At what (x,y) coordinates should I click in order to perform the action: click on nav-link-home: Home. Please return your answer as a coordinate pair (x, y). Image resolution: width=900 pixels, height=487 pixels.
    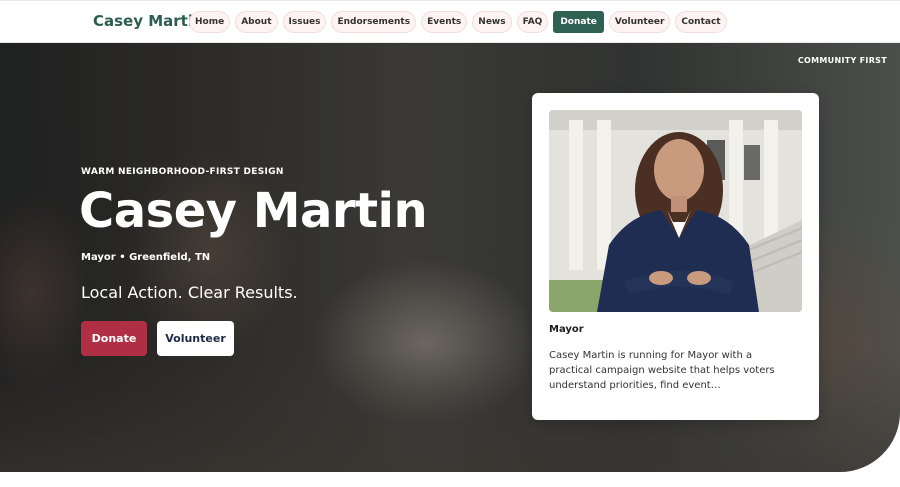
    Looking at the image, I should click on (210, 22).